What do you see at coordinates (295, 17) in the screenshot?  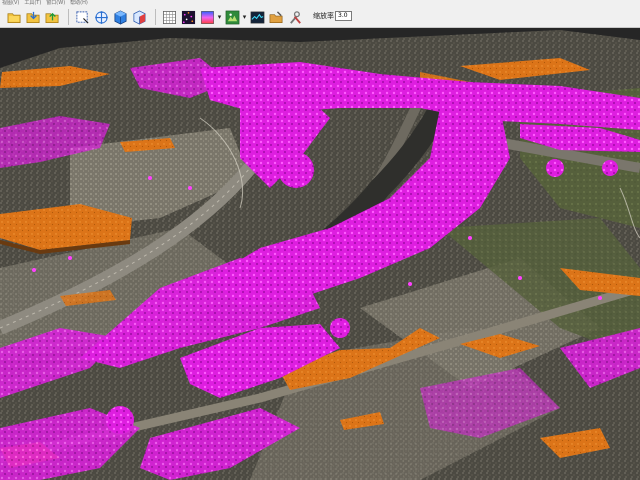 I see `settings-tools-icon` at bounding box center [295, 17].